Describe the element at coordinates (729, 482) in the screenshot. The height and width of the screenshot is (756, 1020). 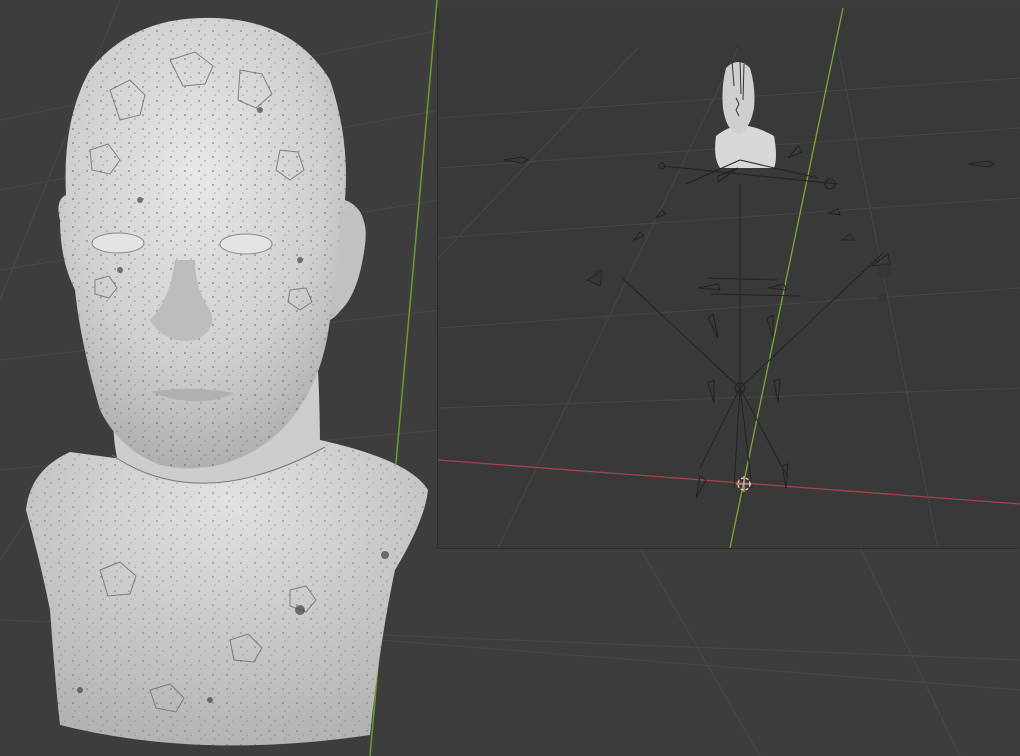
I see `x-axis-line` at that location.